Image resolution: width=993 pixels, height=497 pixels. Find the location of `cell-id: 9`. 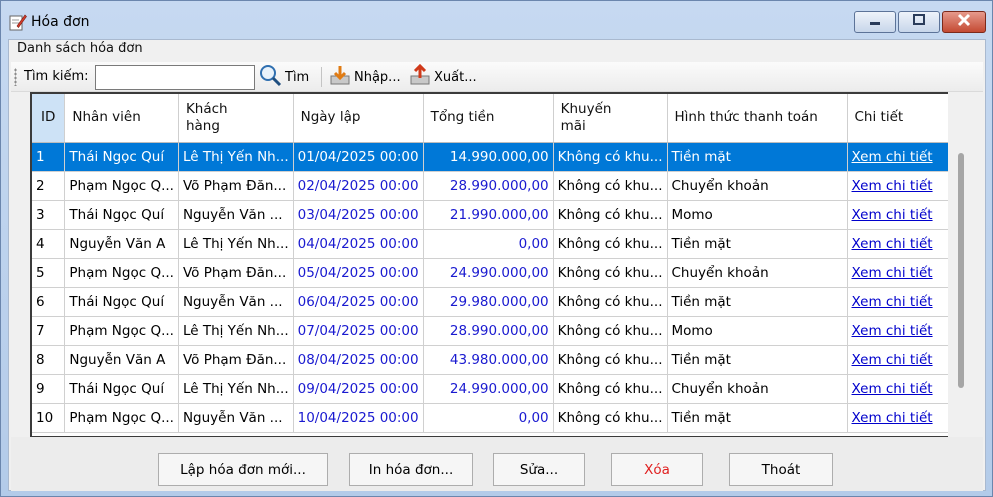

cell-id: 9 is located at coordinates (49, 389).